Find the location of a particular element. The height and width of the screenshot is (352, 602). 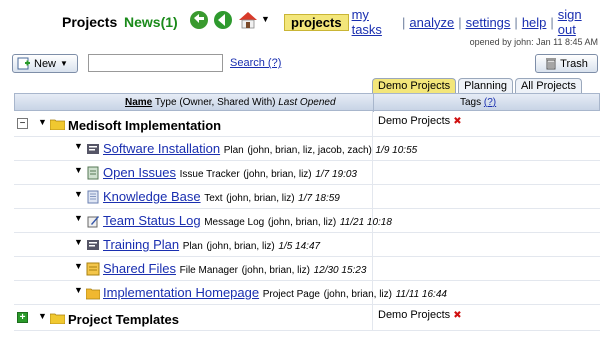

new-button: New ▼ is located at coordinates (45, 63).